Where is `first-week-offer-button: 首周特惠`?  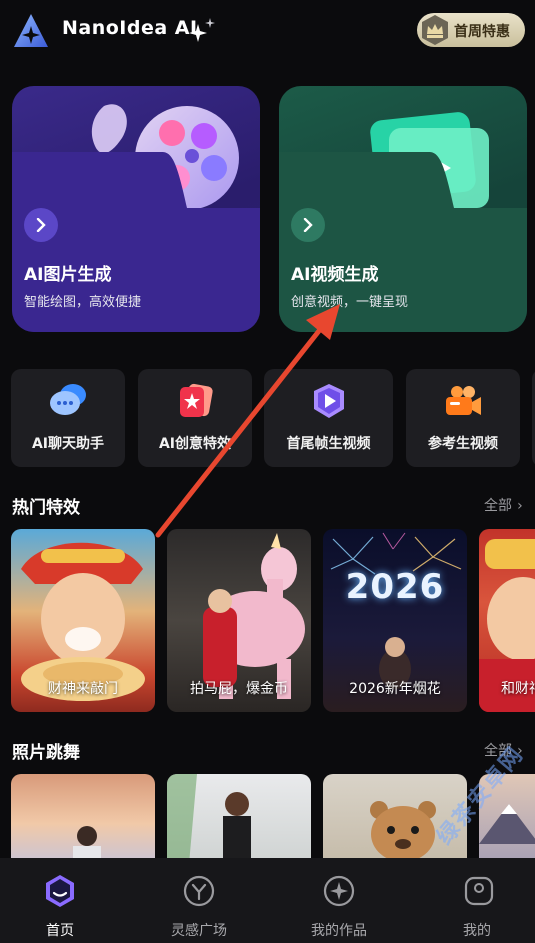 first-week-offer-button: 首周特惠 is located at coordinates (471, 30).